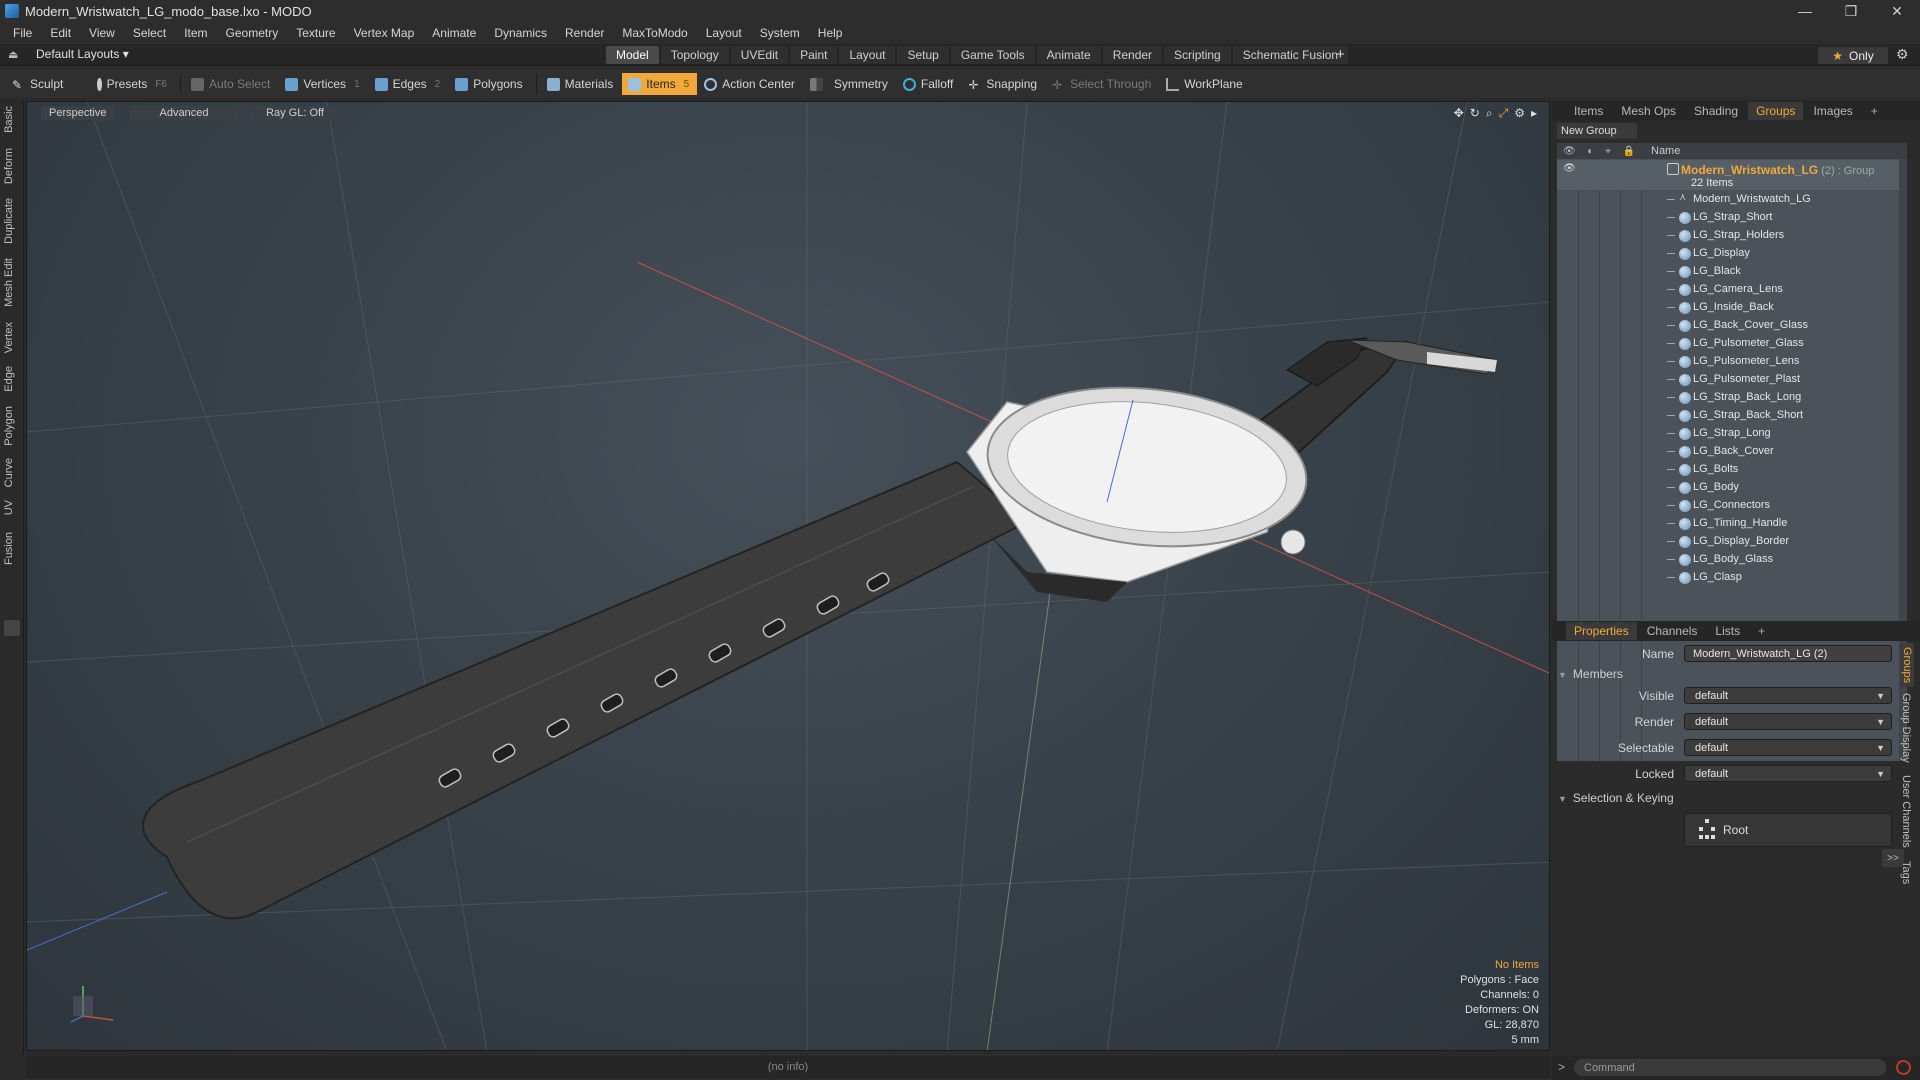  I want to click on tab-setup: Setup, so click(923, 55).